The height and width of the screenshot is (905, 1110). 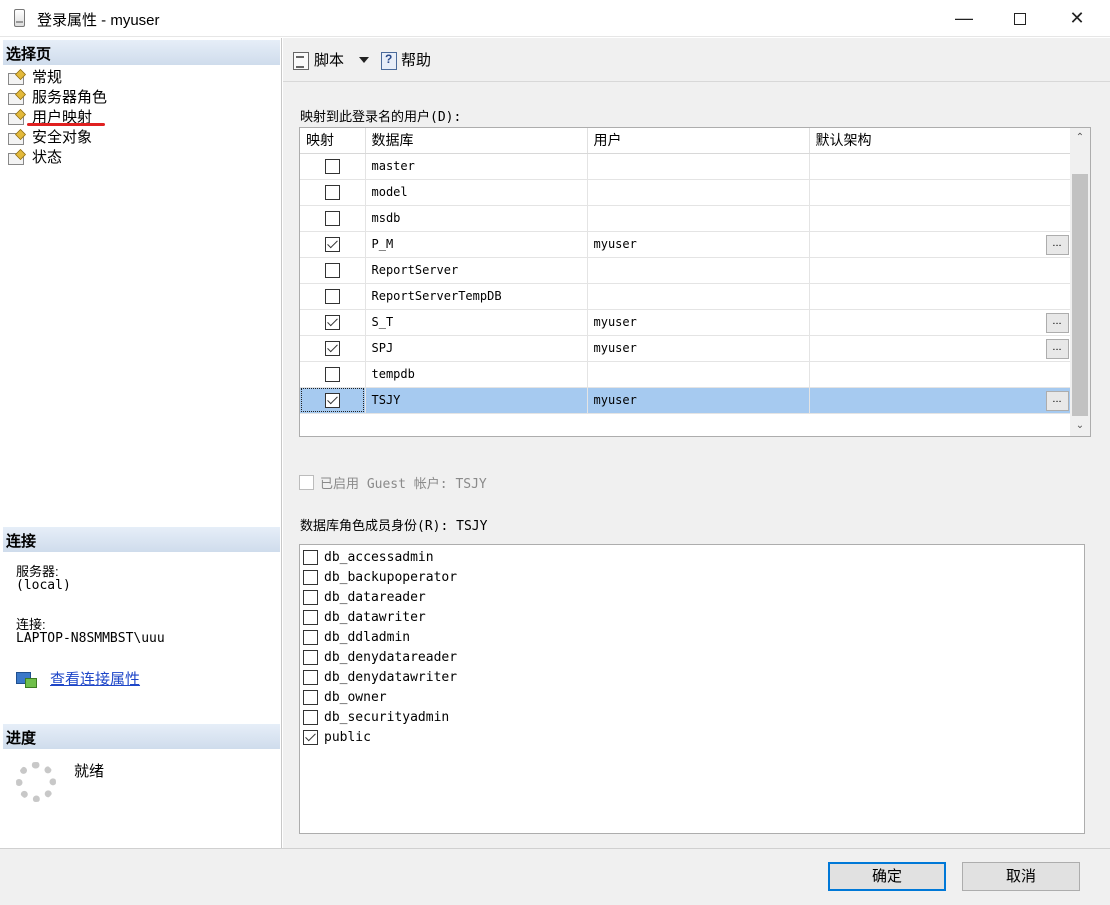 I want to click on role-item: db_owner, so click(x=345, y=697).